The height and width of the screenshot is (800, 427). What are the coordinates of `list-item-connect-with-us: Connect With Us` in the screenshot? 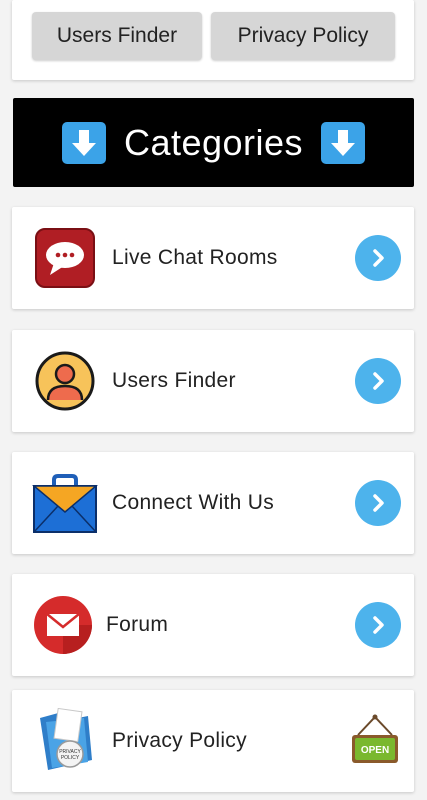 It's located at (213, 503).